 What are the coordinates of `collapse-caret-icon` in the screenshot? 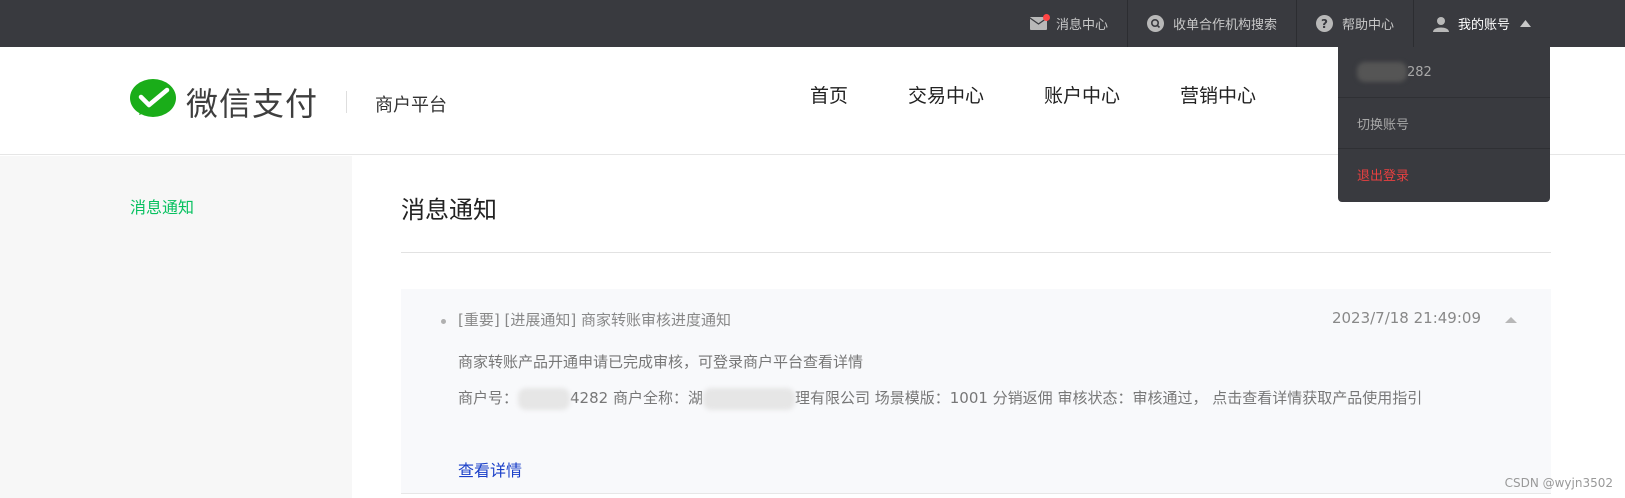 It's located at (1511, 320).